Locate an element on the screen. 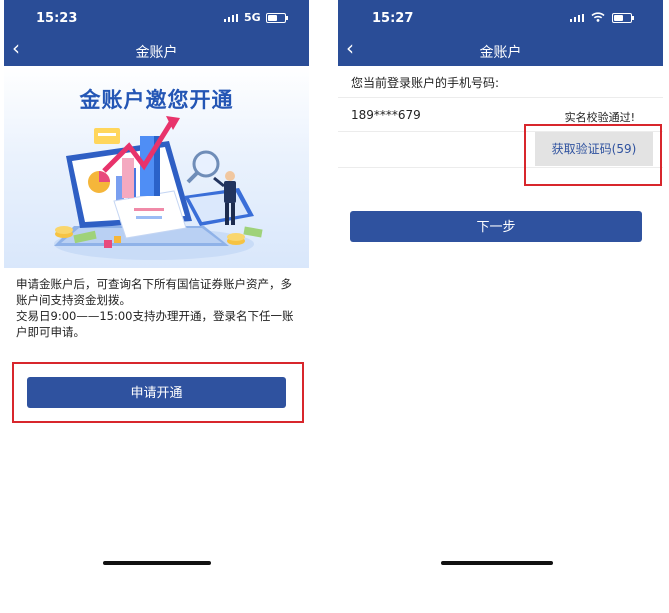 This screenshot has height=613, width=669. status-time: 15:23 is located at coordinates (57, 18).